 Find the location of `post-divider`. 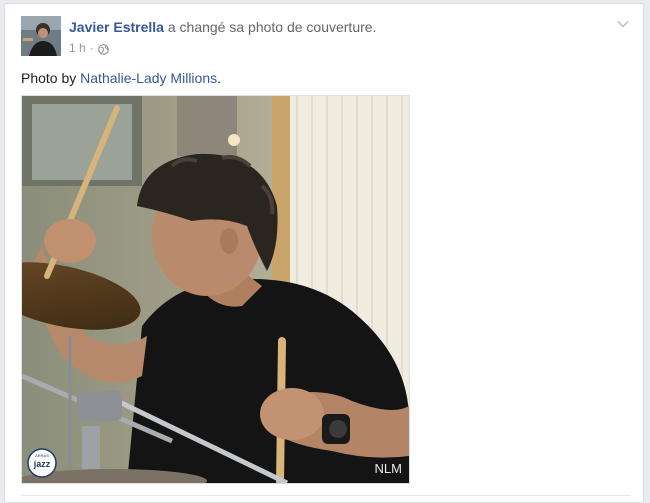

post-divider is located at coordinates (326, 495).